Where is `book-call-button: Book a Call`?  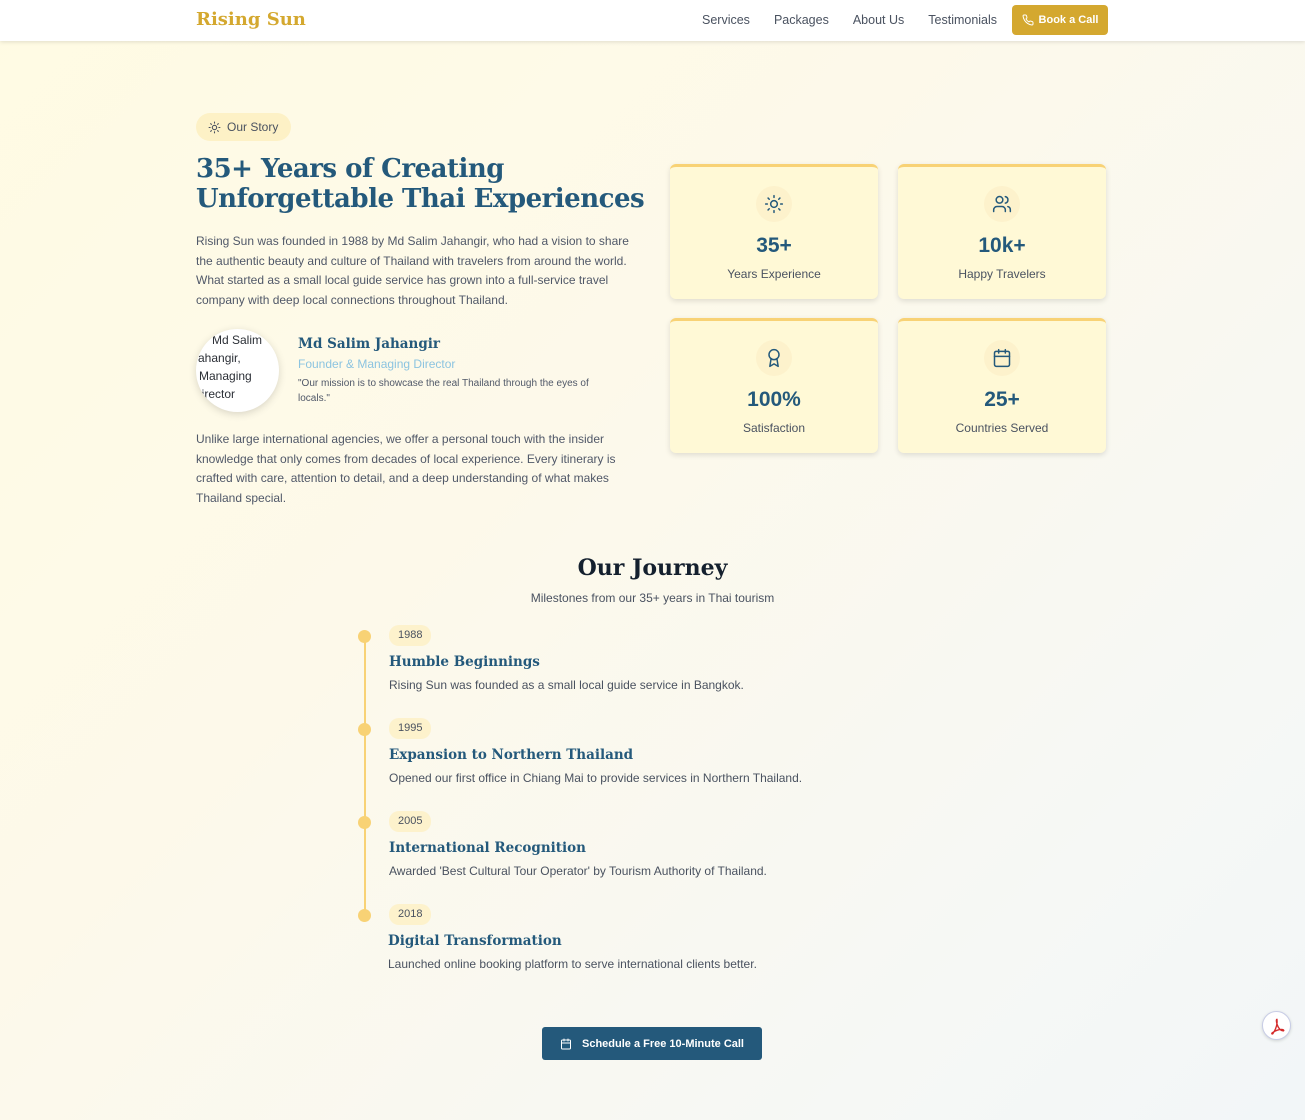 book-call-button: Book a Call is located at coordinates (1060, 20).